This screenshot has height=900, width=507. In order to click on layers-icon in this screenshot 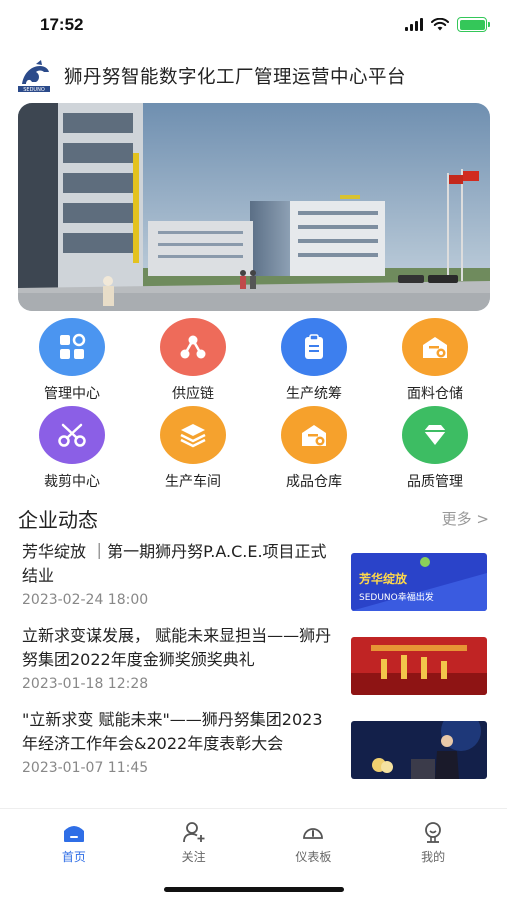, I will do `click(193, 435)`.